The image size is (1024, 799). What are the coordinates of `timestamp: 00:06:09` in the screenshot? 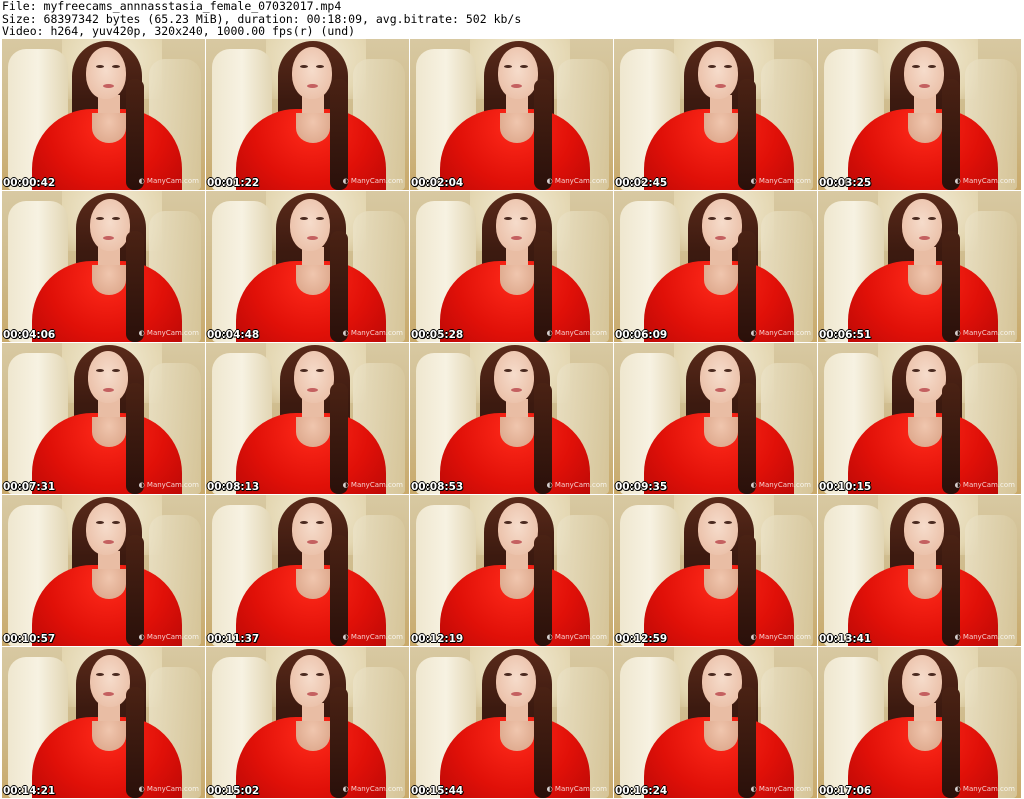 It's located at (641, 335).